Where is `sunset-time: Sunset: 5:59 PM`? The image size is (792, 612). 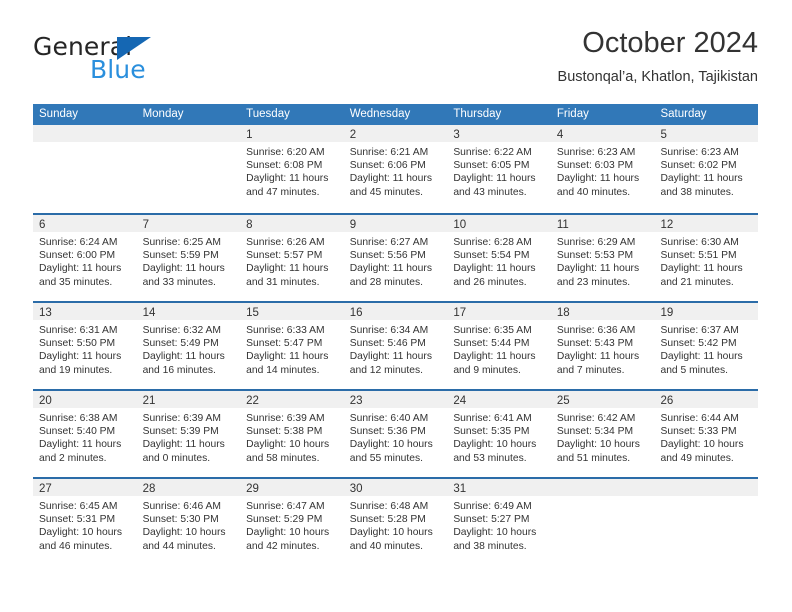 sunset-time: Sunset: 5:59 PM is located at coordinates (180, 256).